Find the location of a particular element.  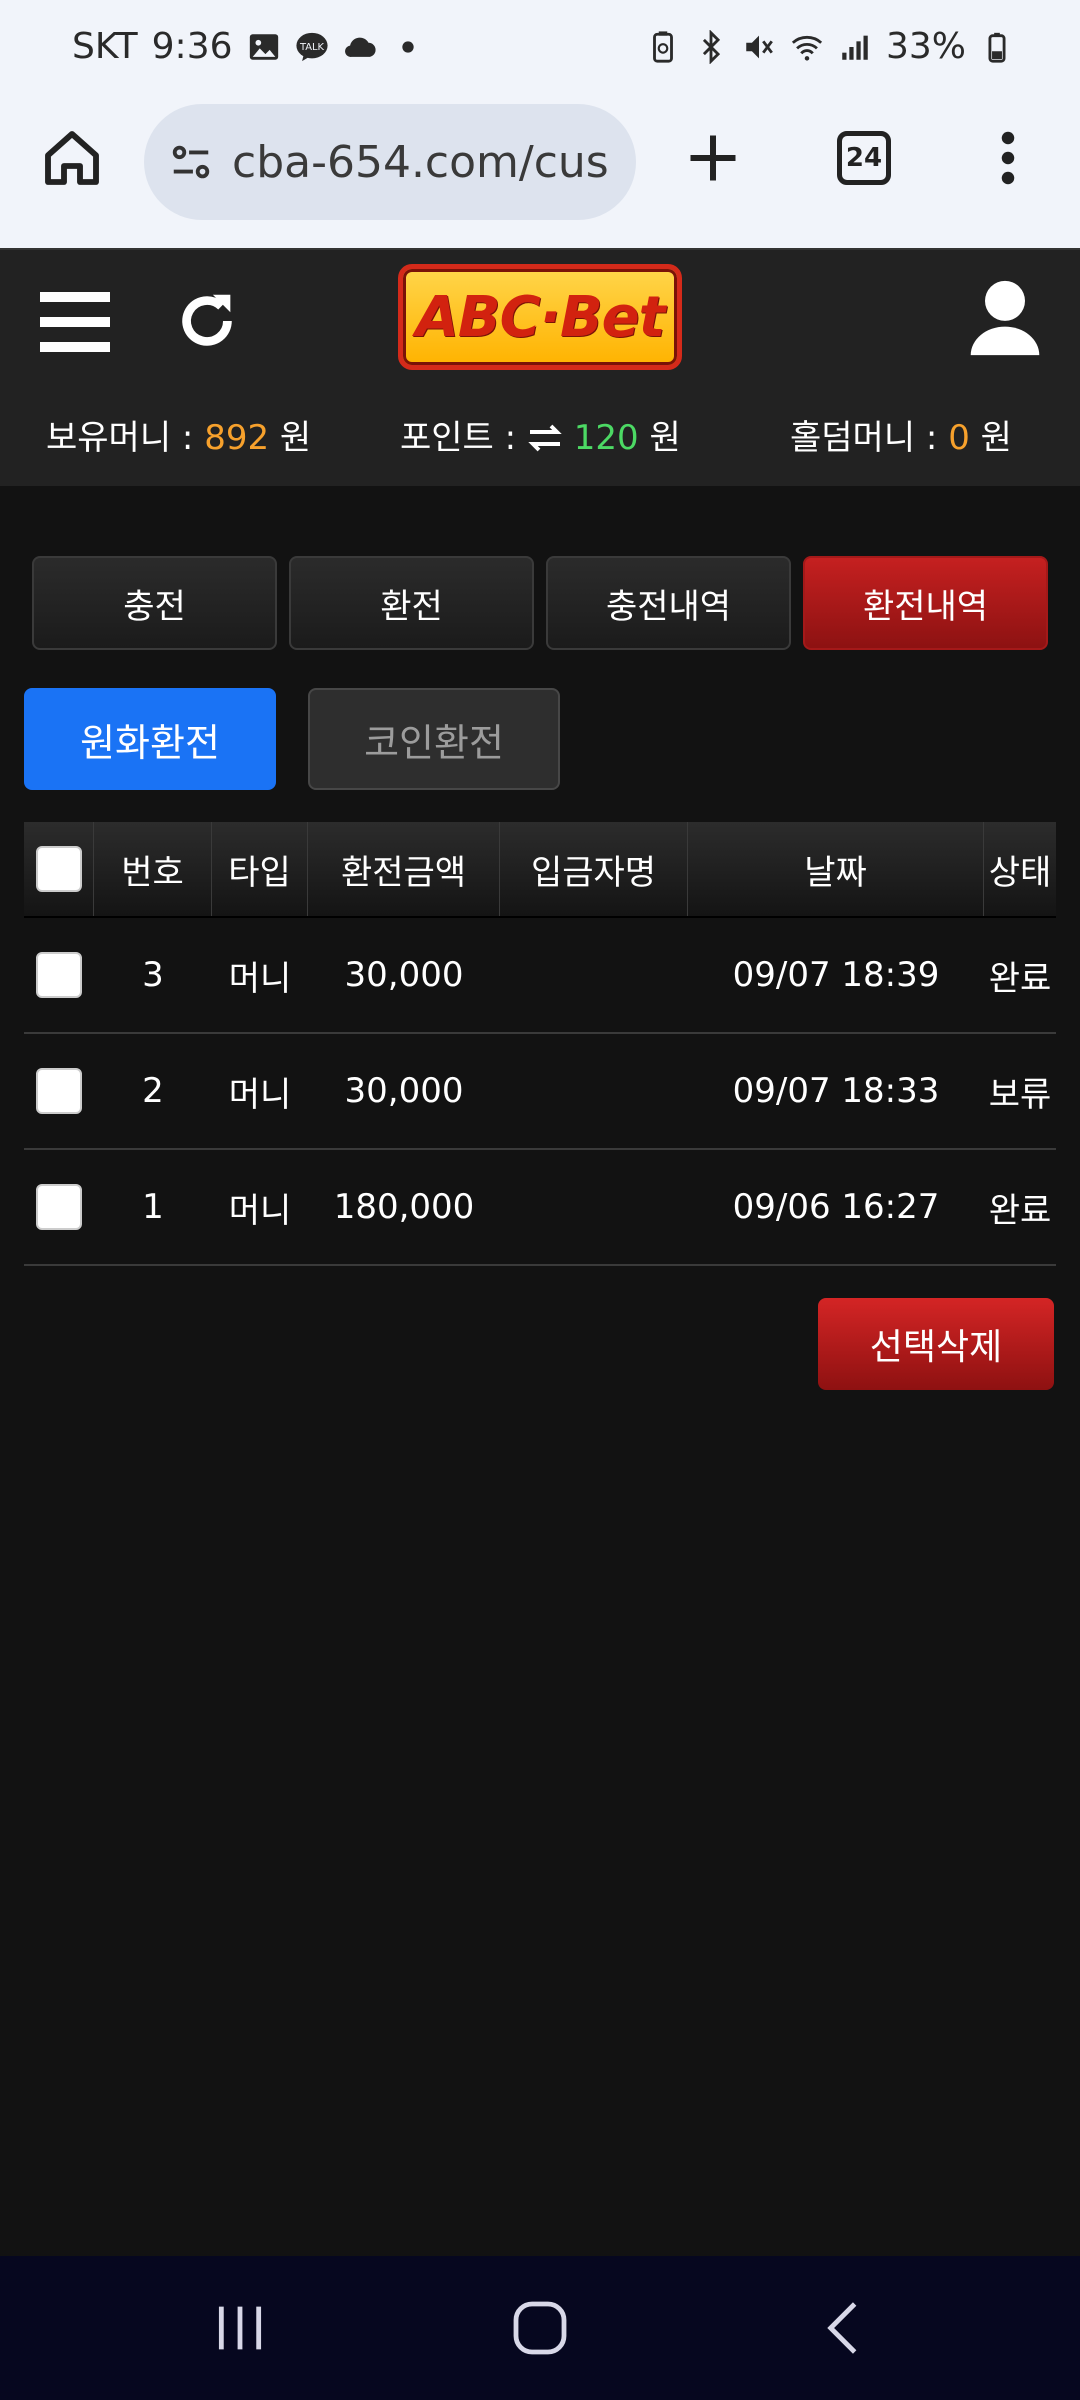

home-icon is located at coordinates (72, 158).